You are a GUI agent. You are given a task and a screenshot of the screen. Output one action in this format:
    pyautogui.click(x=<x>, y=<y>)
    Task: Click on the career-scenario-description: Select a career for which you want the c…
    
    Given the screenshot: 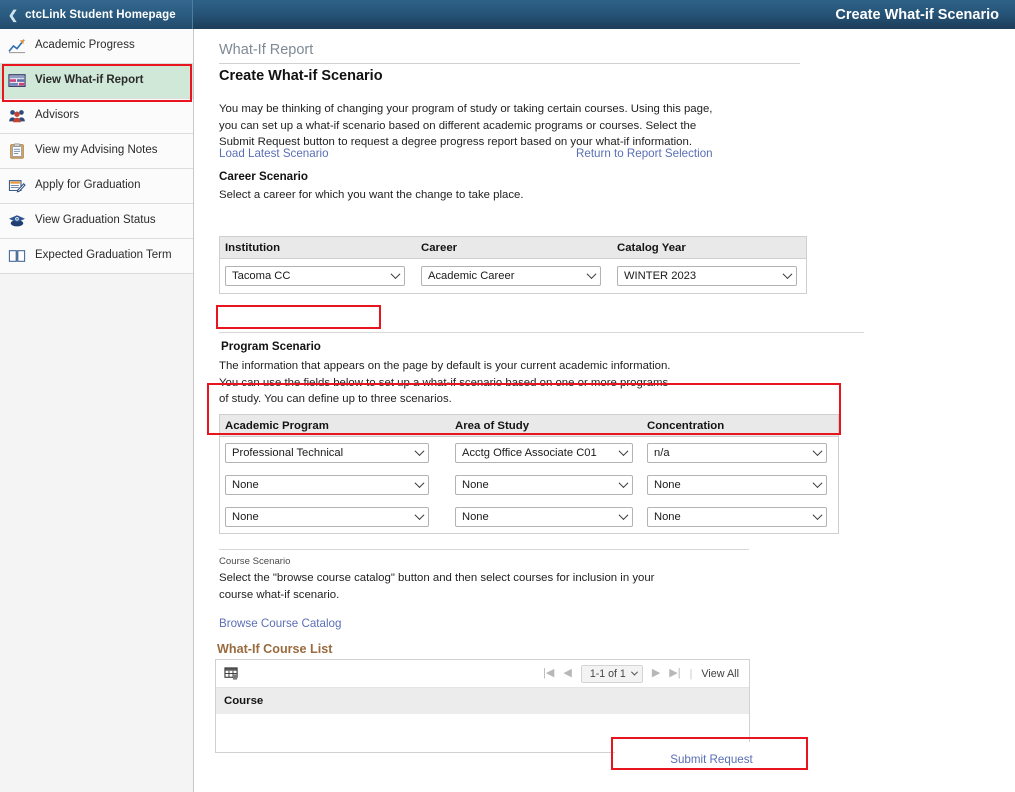 What is the action you would take?
    pyautogui.click(x=371, y=195)
    